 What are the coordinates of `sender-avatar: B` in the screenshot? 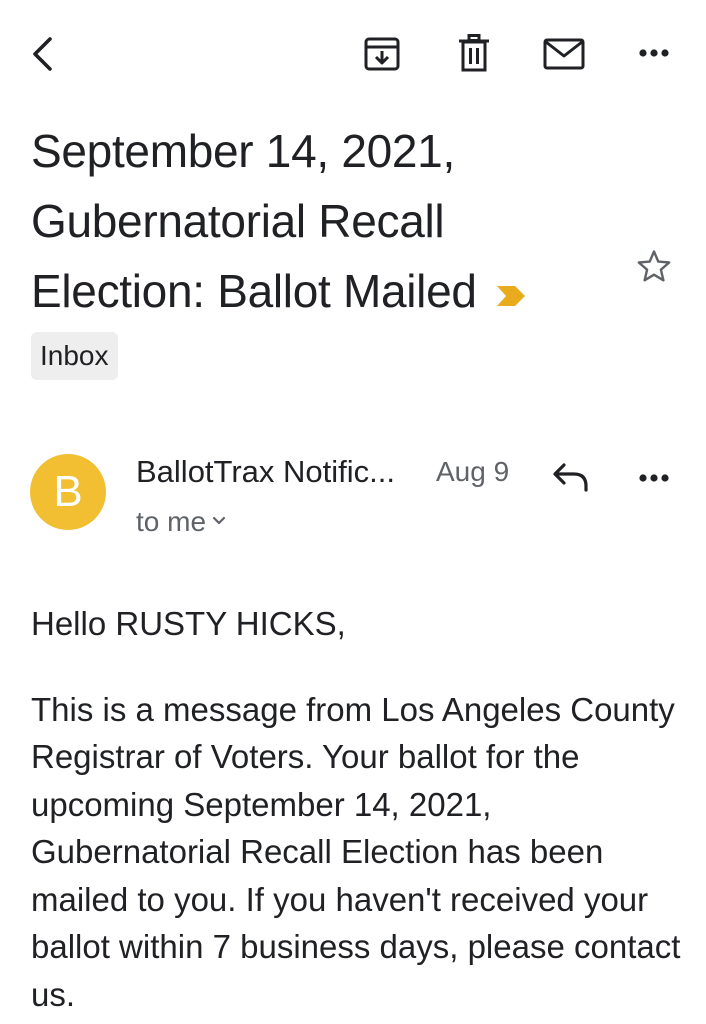 It's located at (68, 492).